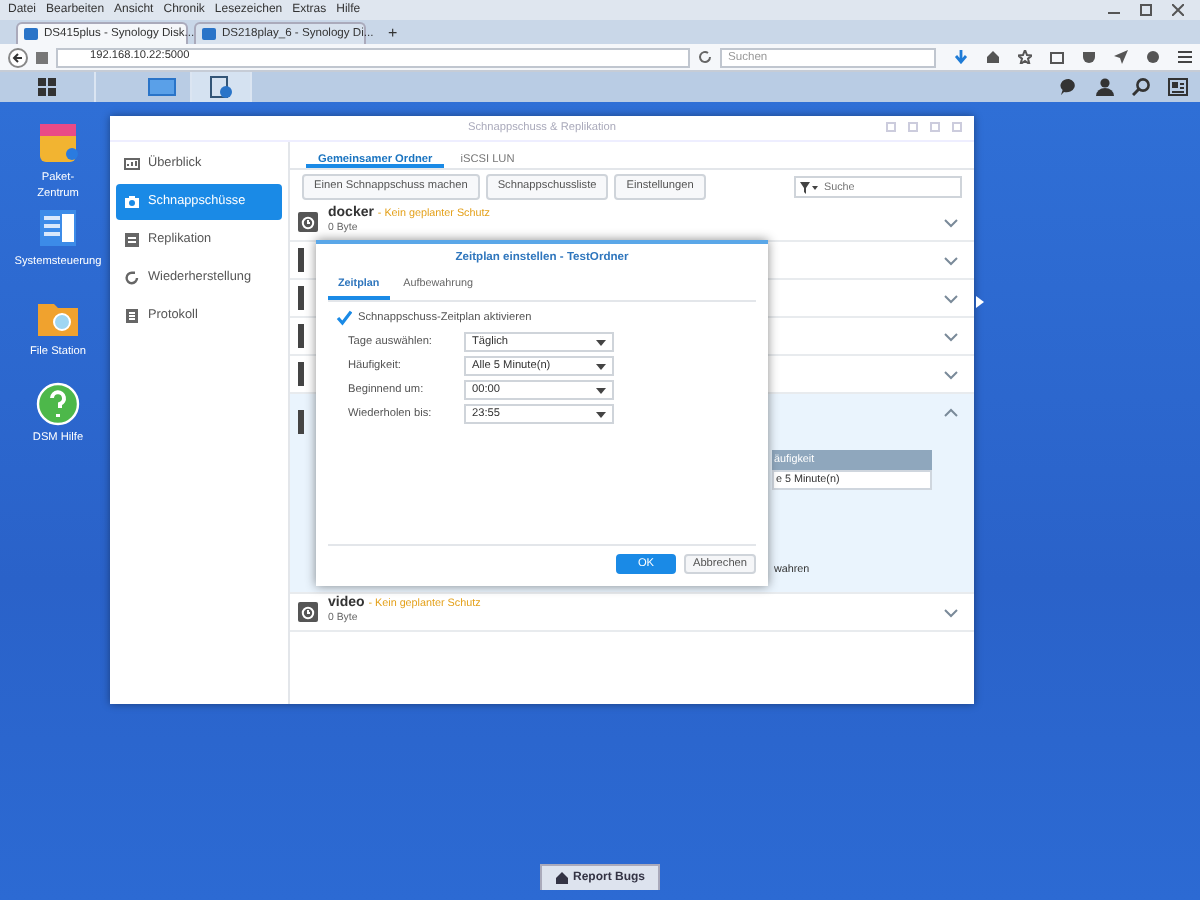  What do you see at coordinates (993, 57) in the screenshot?
I see `home-icon` at bounding box center [993, 57].